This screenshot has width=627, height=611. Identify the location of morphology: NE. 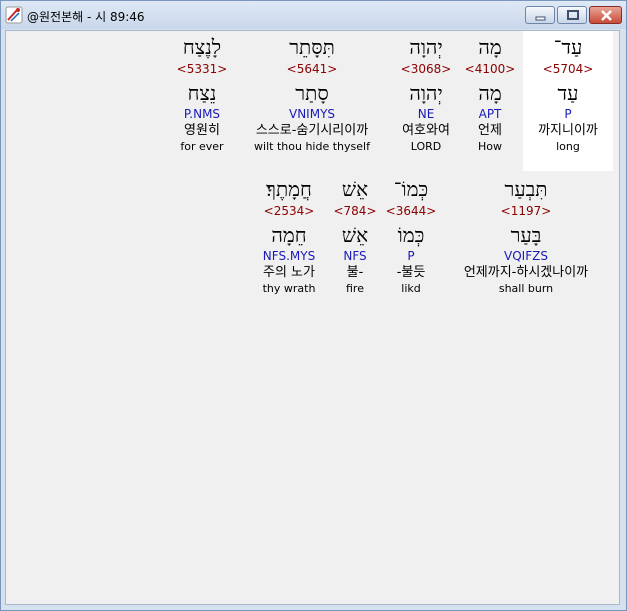
(426, 114).